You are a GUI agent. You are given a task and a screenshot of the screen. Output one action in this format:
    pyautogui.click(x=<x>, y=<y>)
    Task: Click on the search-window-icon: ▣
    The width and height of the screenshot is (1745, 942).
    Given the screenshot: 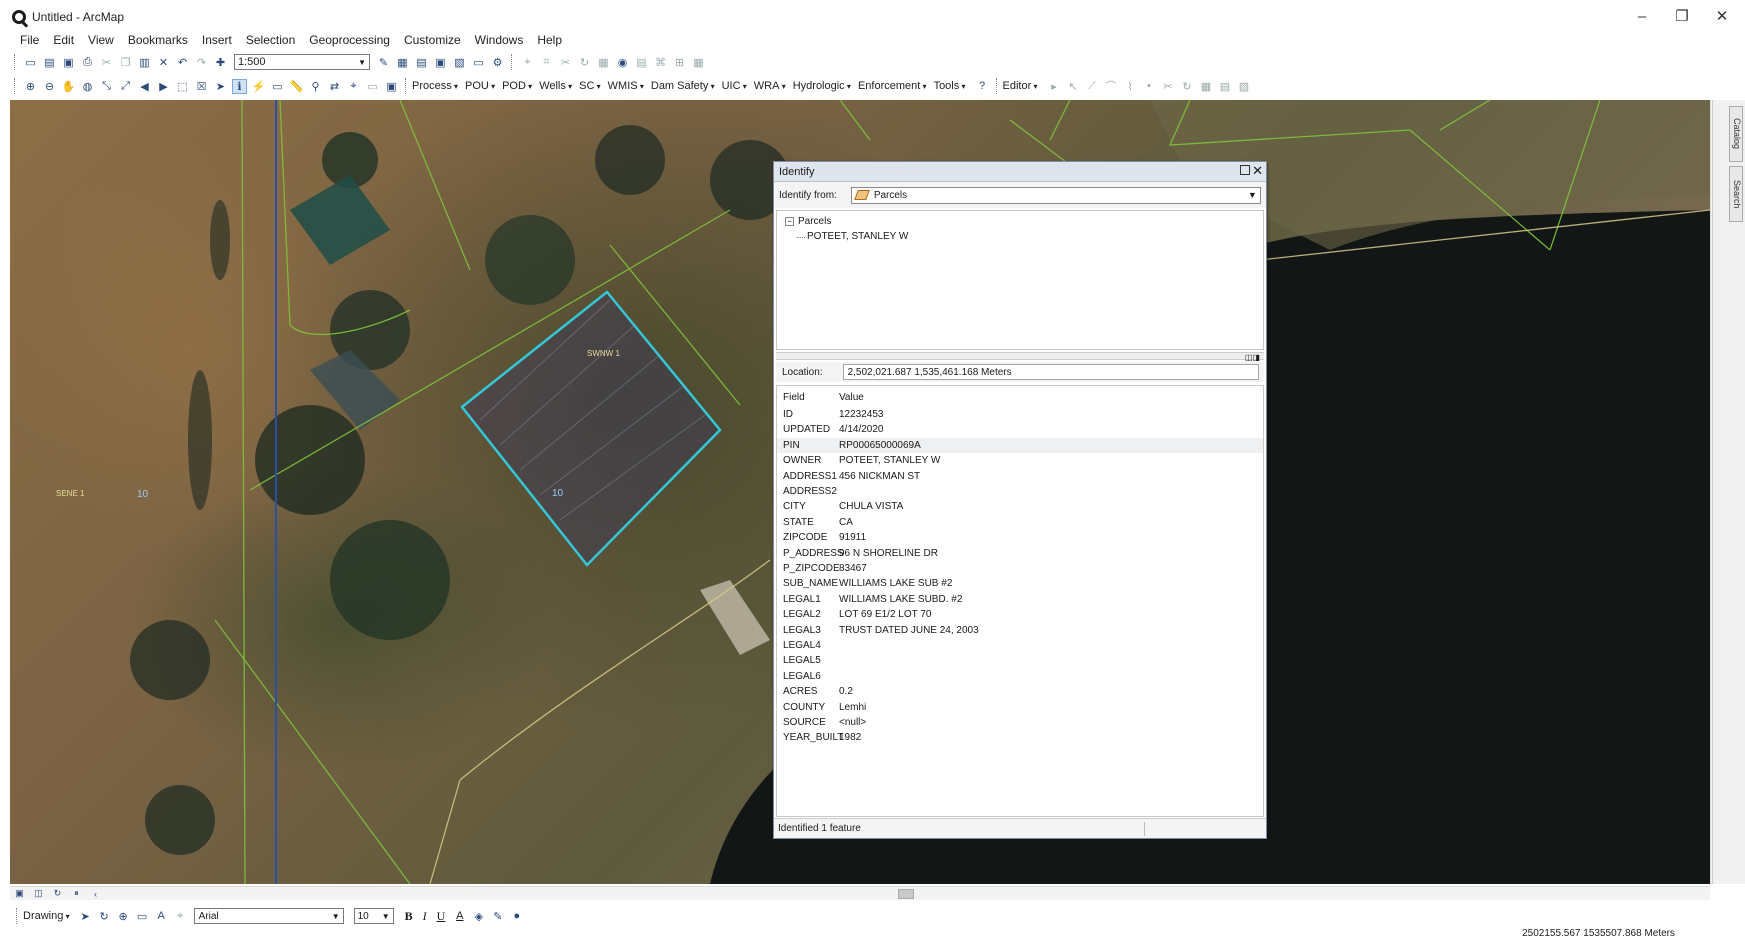 What is the action you would take?
    pyautogui.click(x=440, y=62)
    